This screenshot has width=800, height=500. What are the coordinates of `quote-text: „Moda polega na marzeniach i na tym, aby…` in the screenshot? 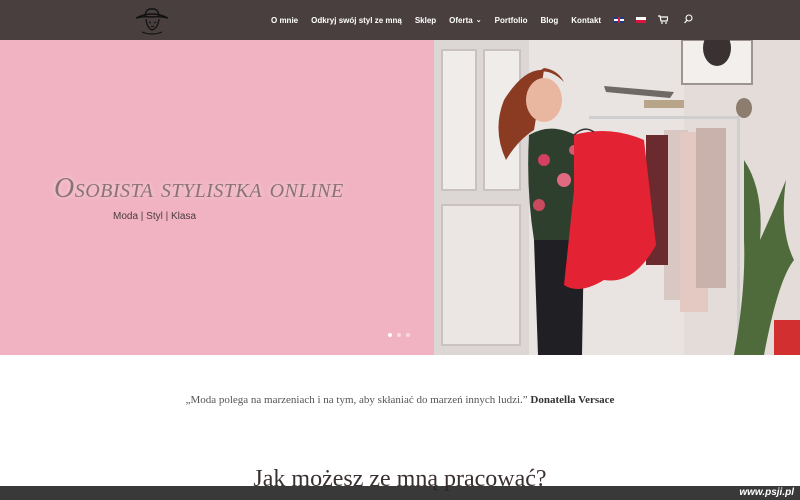 It's located at (356, 400).